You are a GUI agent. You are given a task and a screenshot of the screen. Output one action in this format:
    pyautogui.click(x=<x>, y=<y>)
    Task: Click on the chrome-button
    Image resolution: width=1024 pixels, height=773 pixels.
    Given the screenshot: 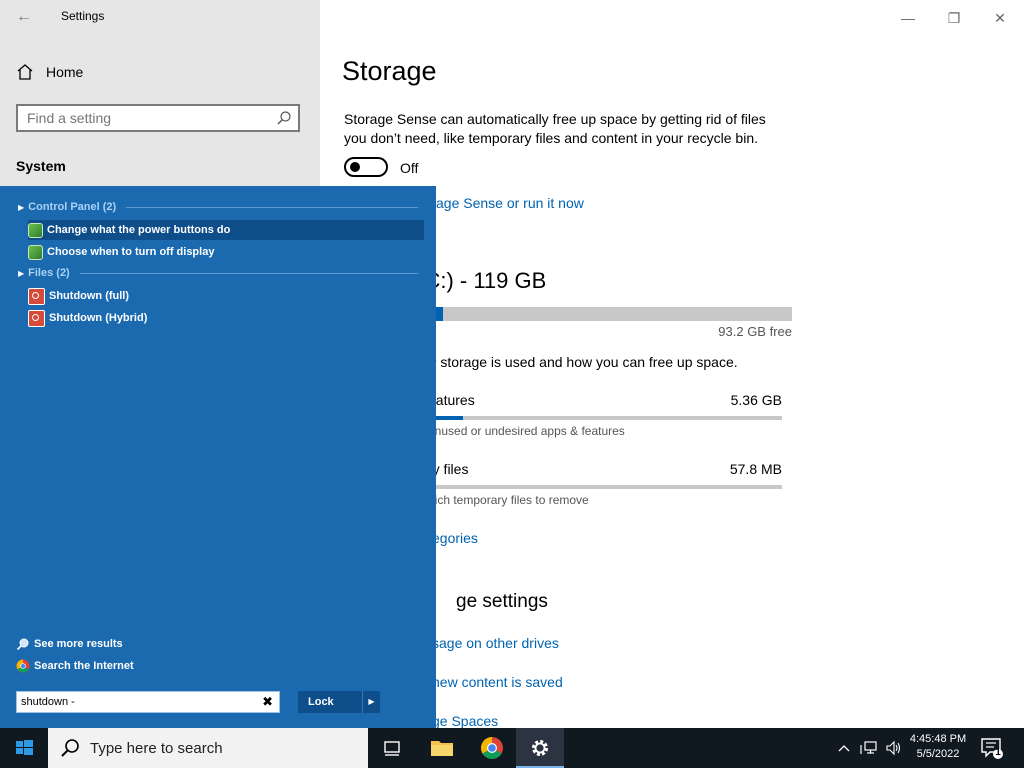 What is the action you would take?
    pyautogui.click(x=492, y=748)
    